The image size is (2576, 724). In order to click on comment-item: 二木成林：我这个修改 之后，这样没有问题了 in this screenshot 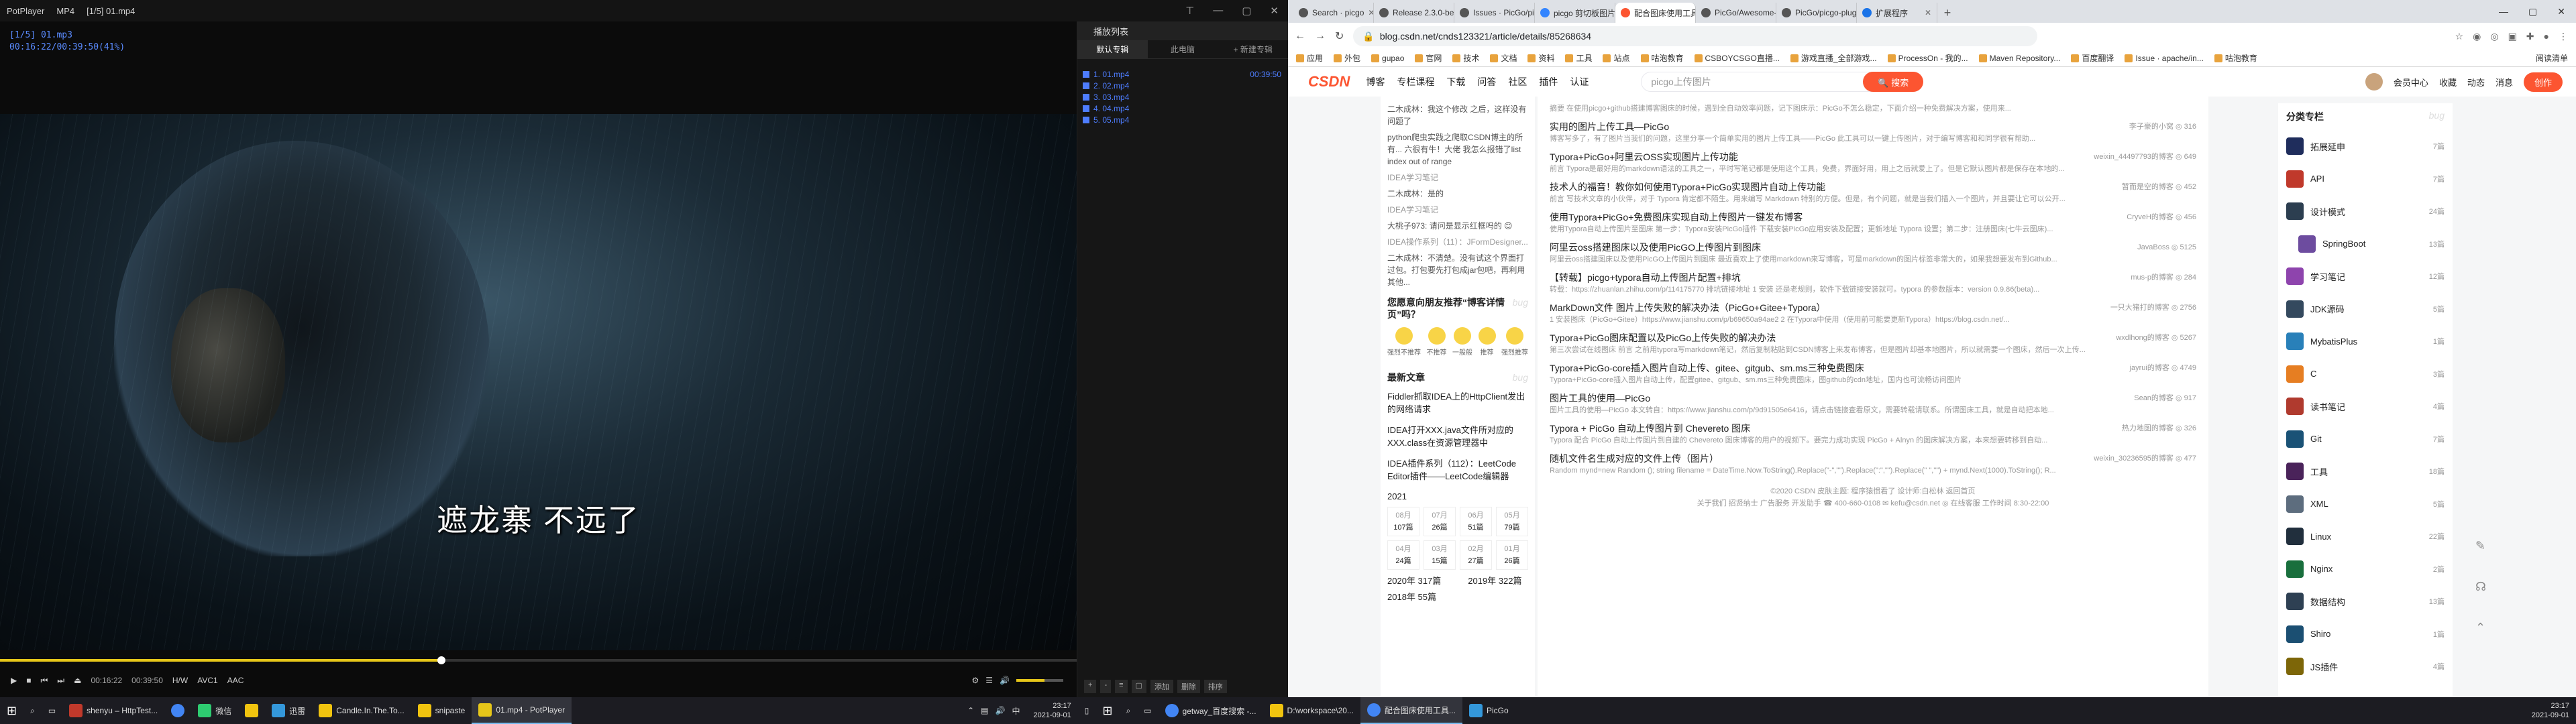, I will do `click(1457, 115)`.